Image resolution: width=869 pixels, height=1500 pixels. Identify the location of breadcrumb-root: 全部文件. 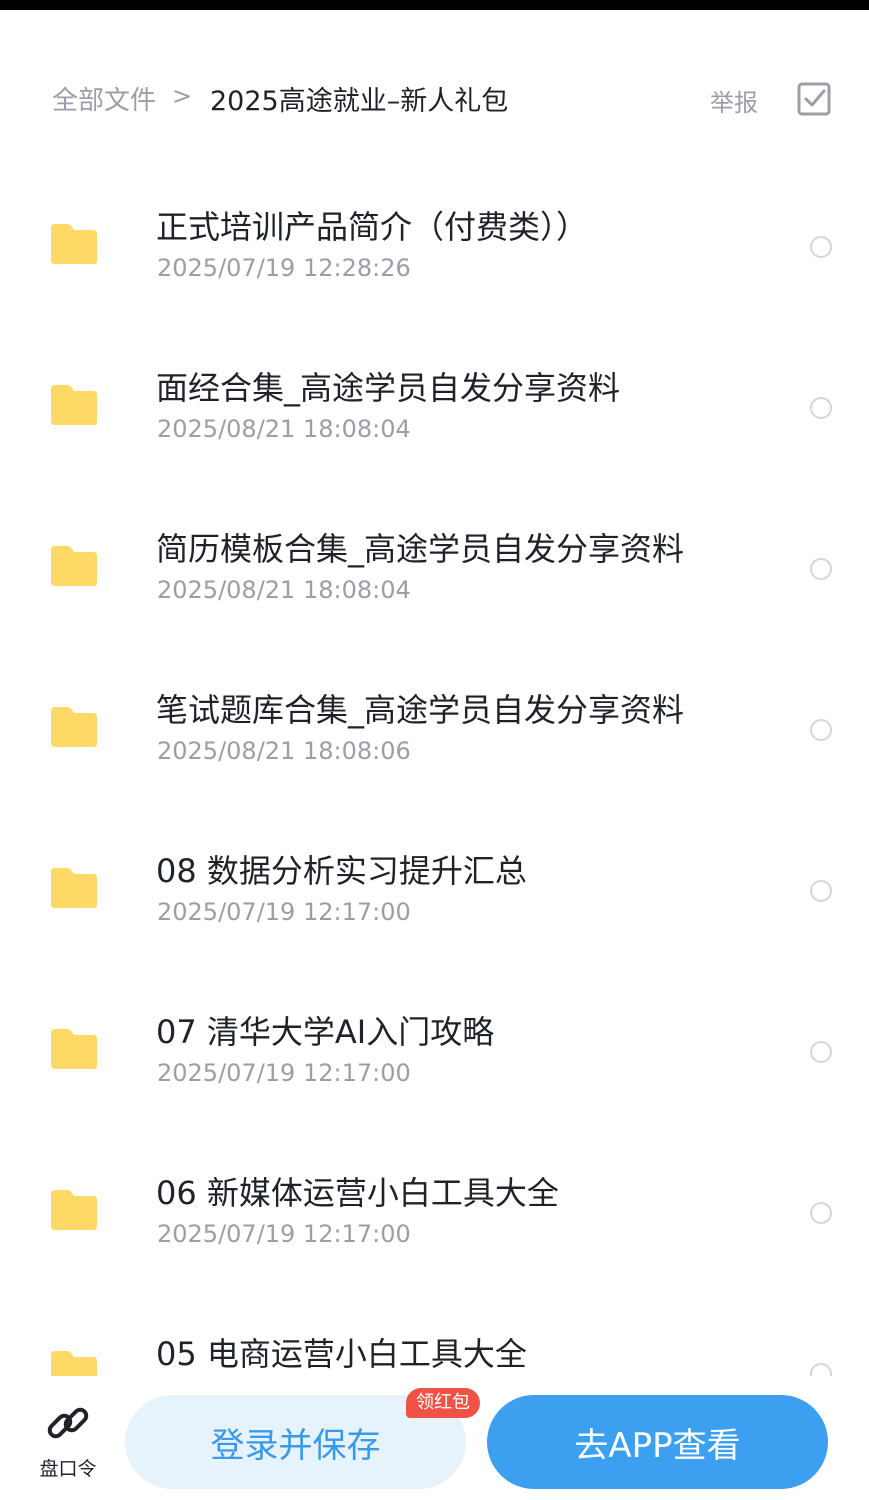
(104, 98).